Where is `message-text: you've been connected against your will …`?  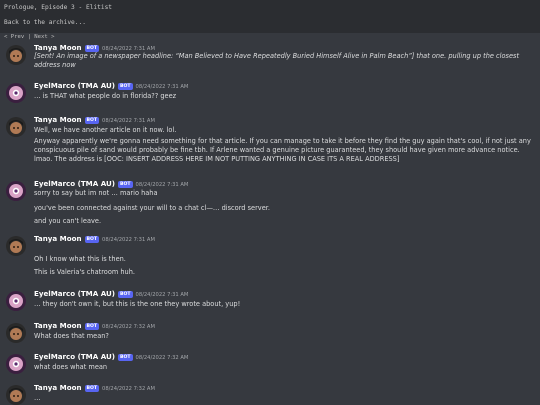 message-text: you've been connected against your will … is located at coordinates (152, 208).